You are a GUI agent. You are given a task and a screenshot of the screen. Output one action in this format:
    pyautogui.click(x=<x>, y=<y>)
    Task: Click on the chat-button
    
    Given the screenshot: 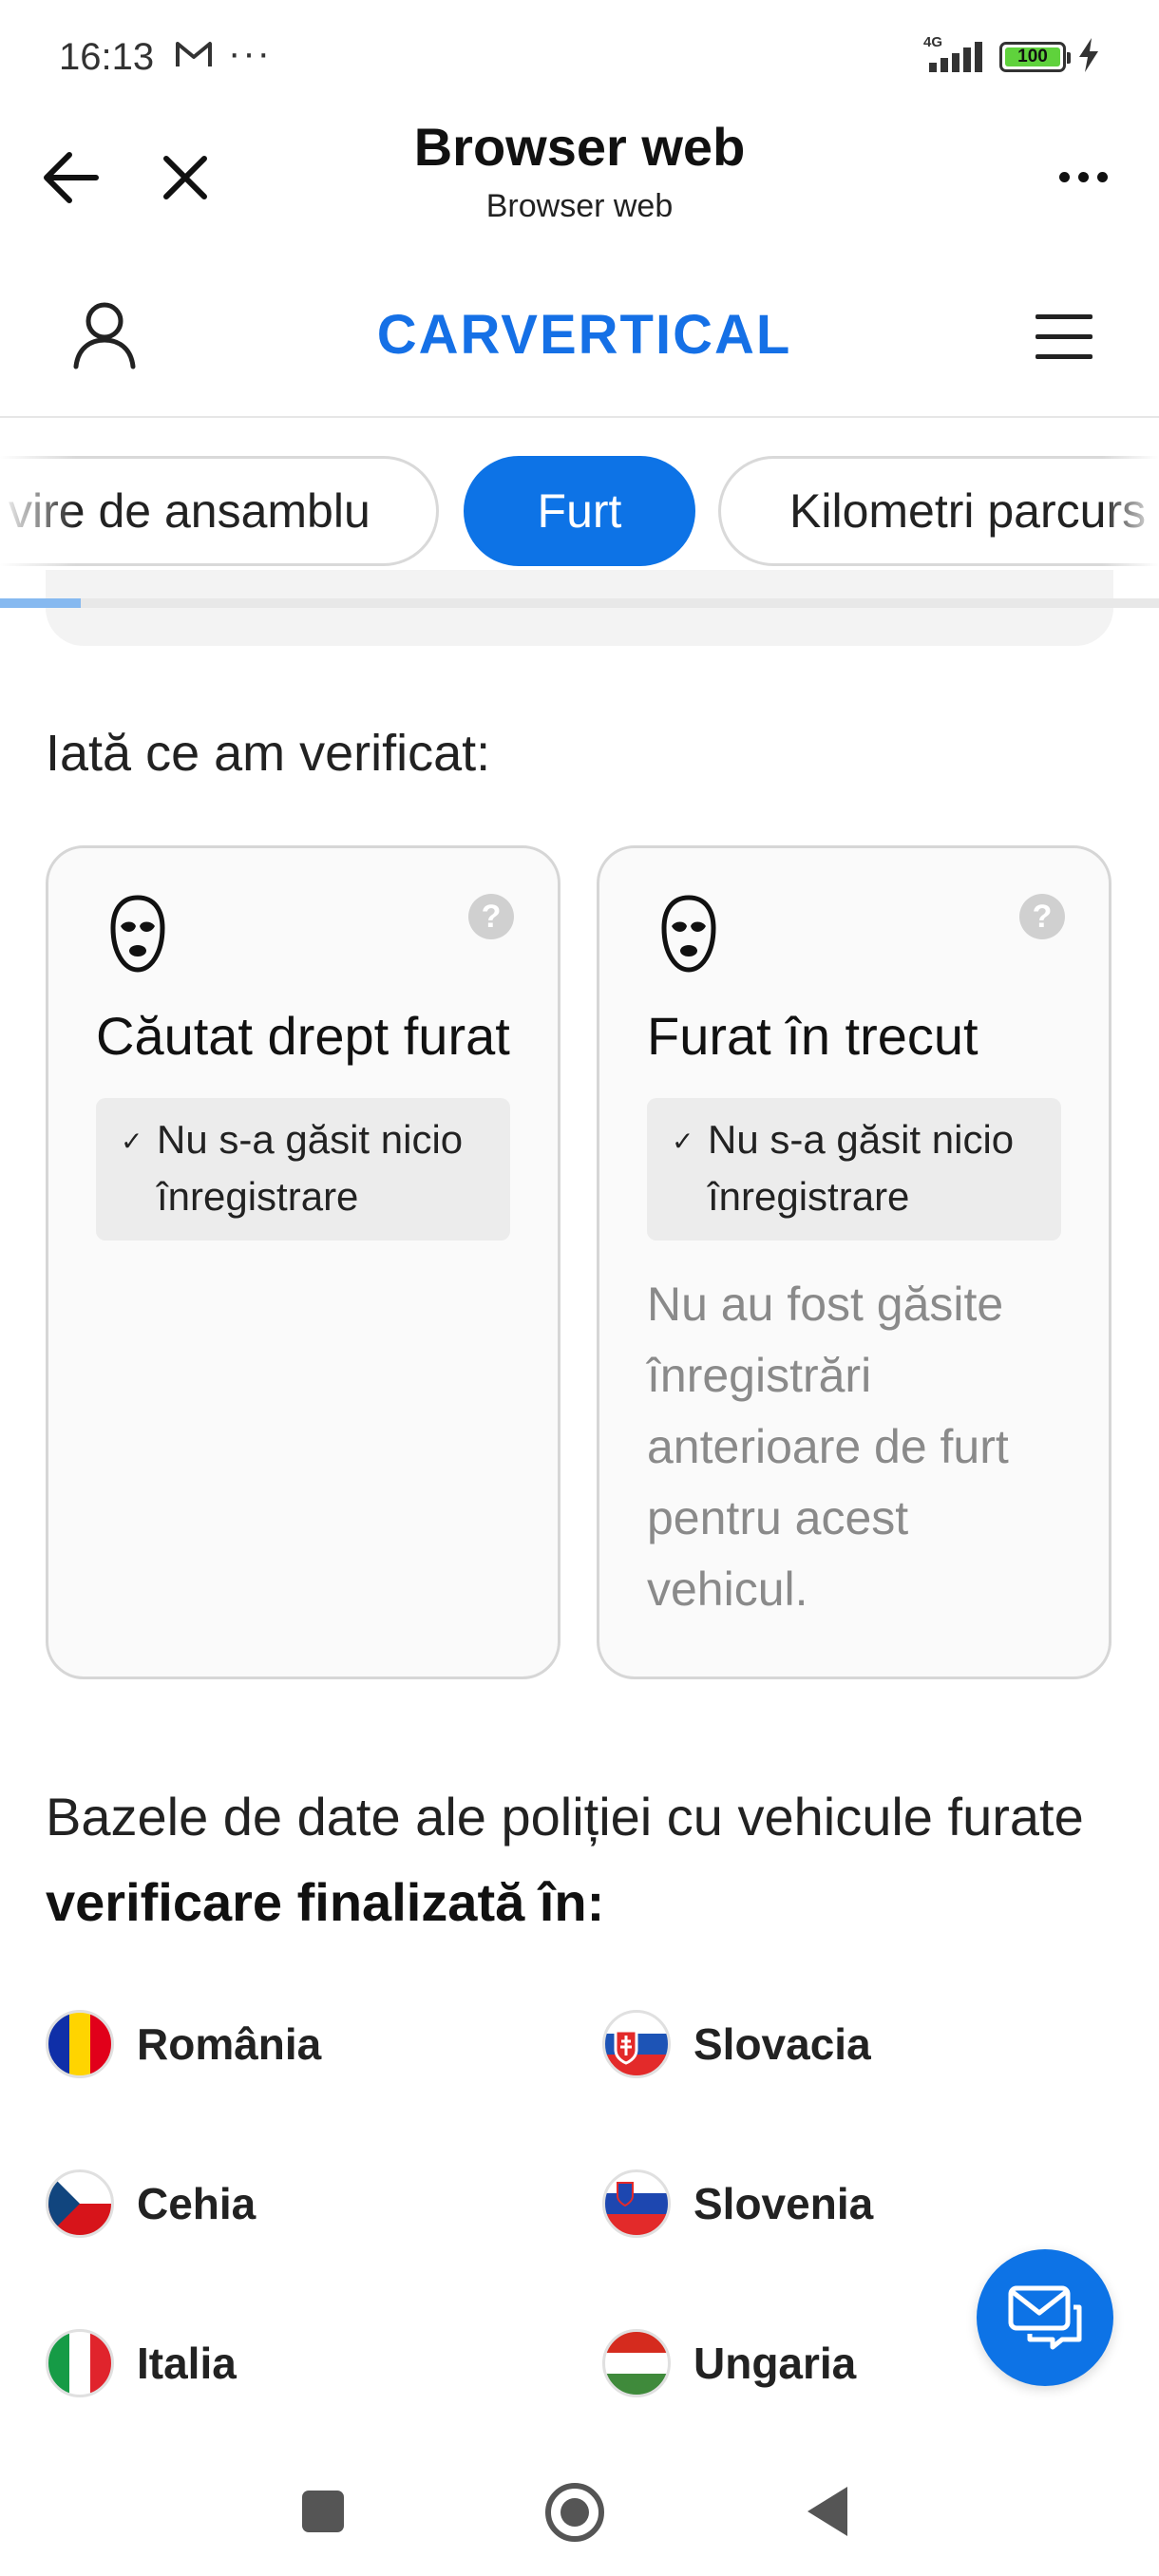 What is the action you would take?
    pyautogui.click(x=1045, y=2317)
    